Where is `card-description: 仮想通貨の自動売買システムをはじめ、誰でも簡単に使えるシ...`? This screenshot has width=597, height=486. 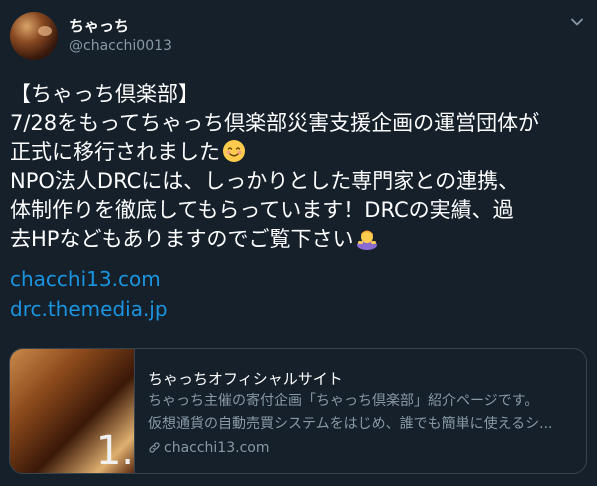
card-description: 仮想通貨の自動売買システムをはじめ、誰でも簡単に使えるシ... is located at coordinates (350, 424).